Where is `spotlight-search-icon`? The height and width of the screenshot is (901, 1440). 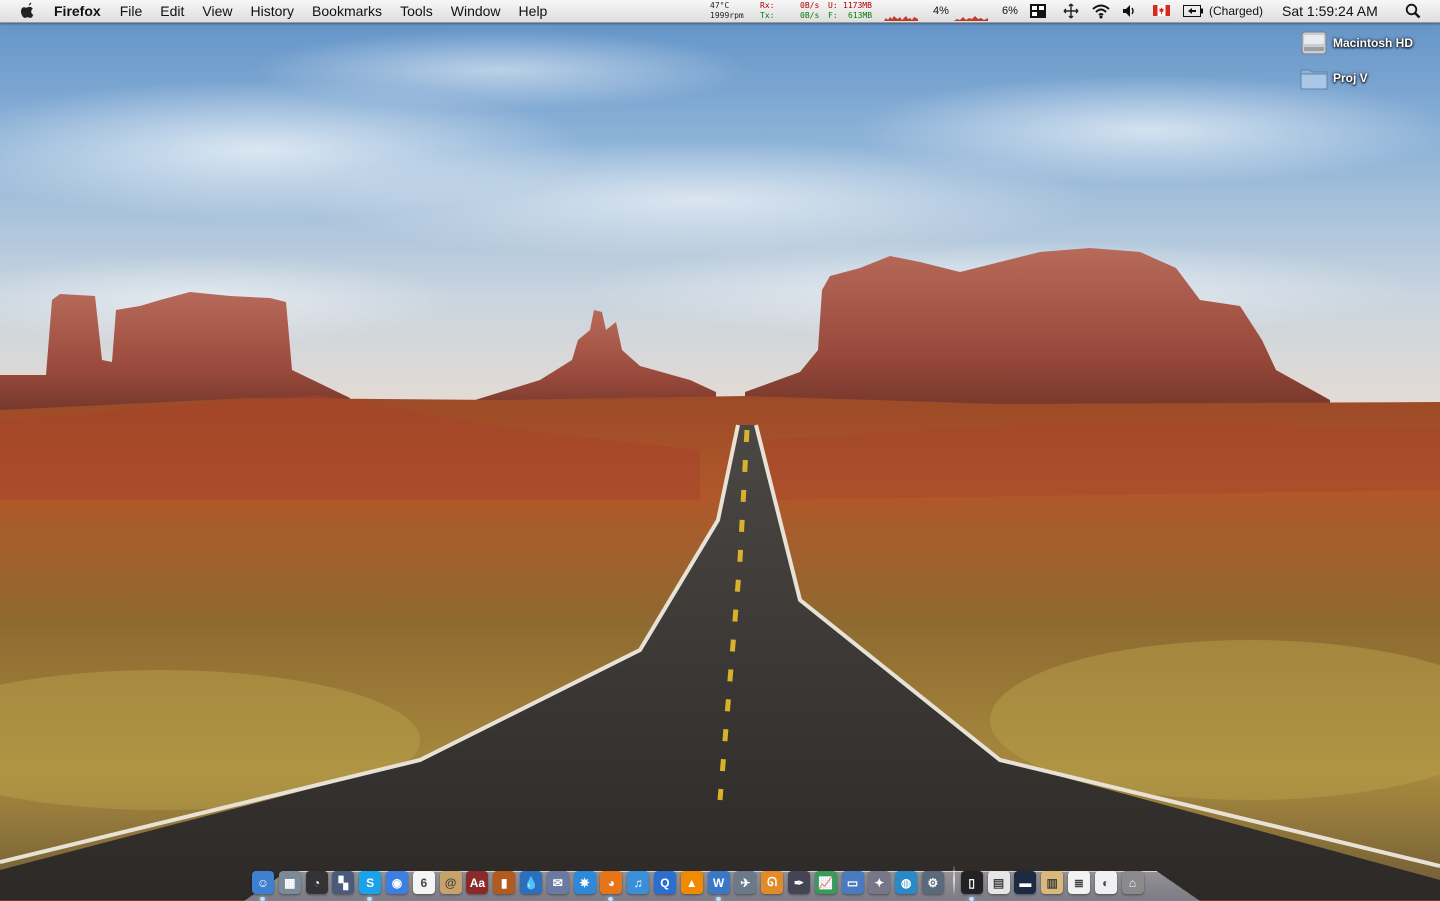 spotlight-search-icon is located at coordinates (1413, 11).